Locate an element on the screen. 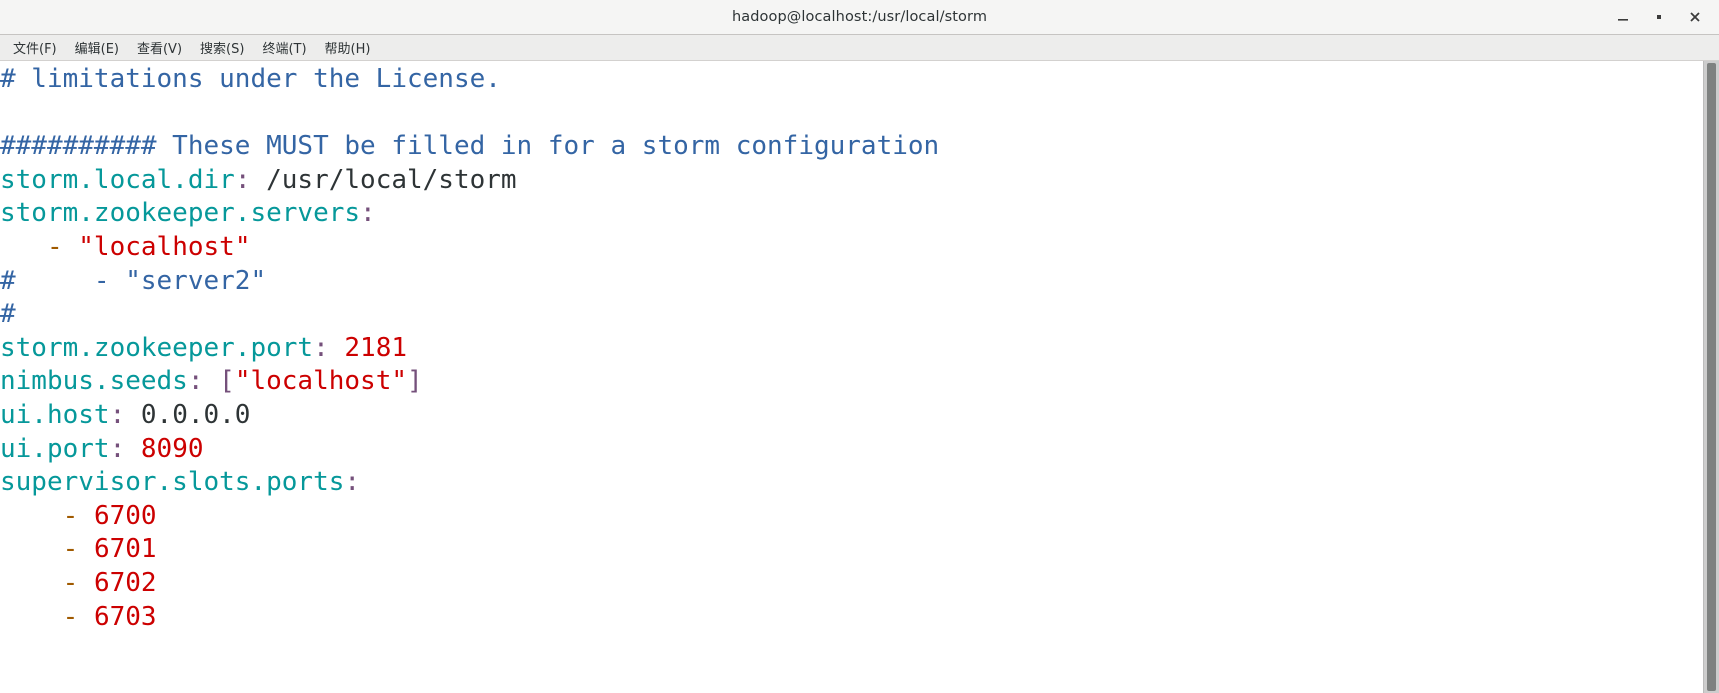  text-span: 6703 is located at coordinates (125, 616).